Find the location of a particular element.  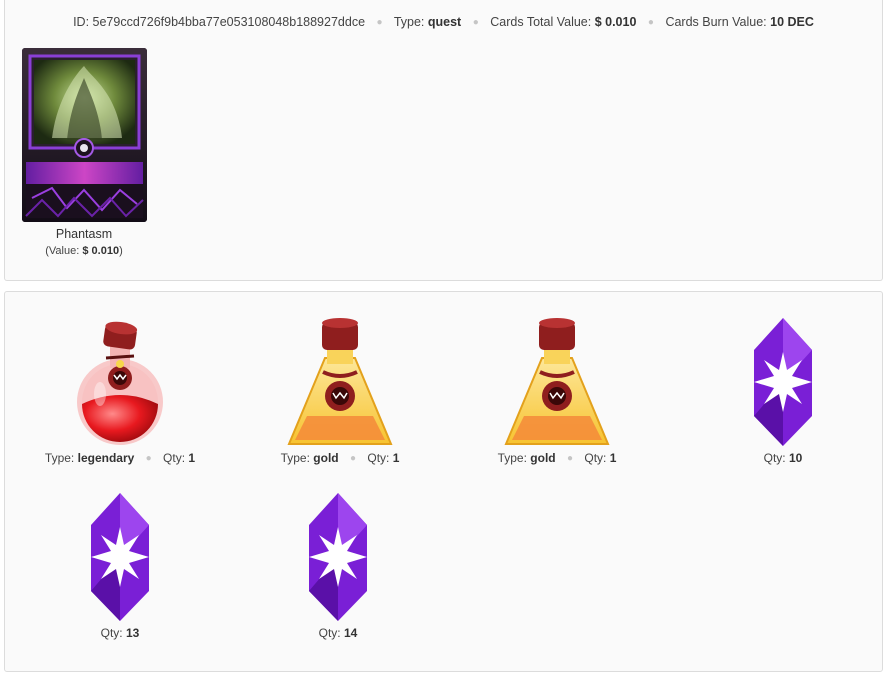

burn-value: 10 DEC is located at coordinates (792, 22).